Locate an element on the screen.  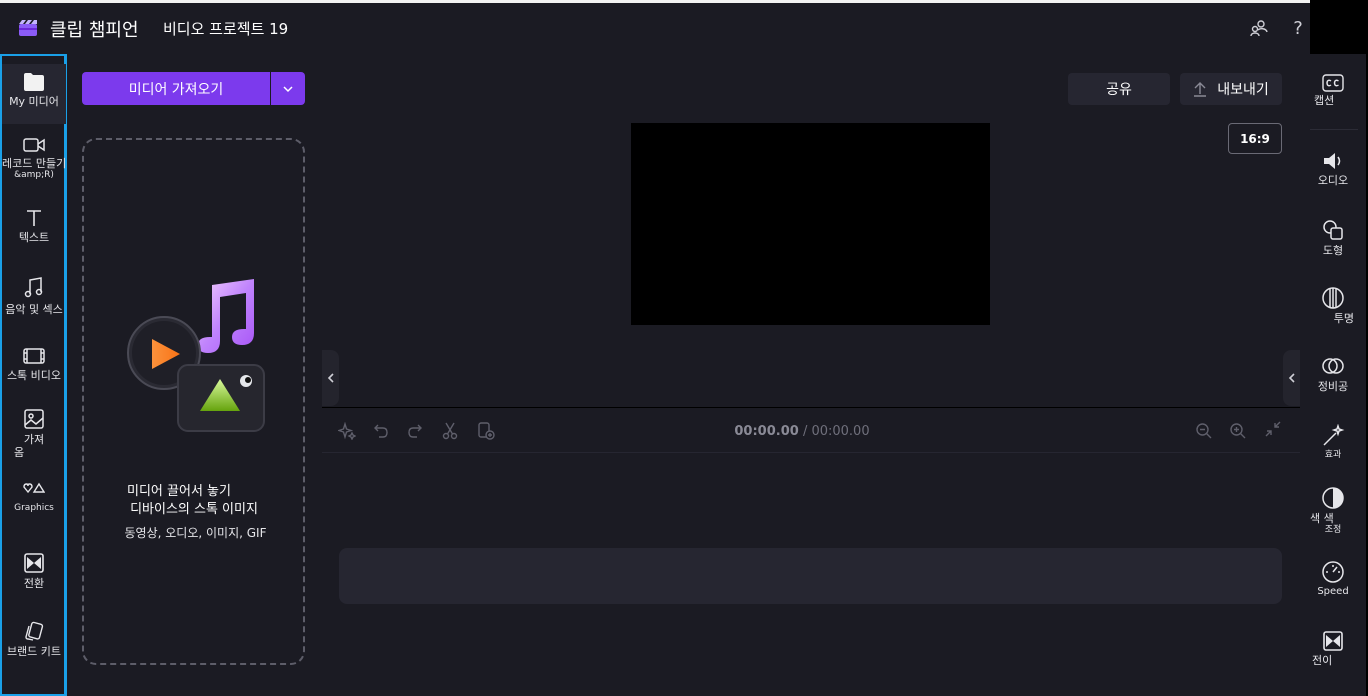
sidebar-item-label: 전환 is located at coordinates (34, 583).